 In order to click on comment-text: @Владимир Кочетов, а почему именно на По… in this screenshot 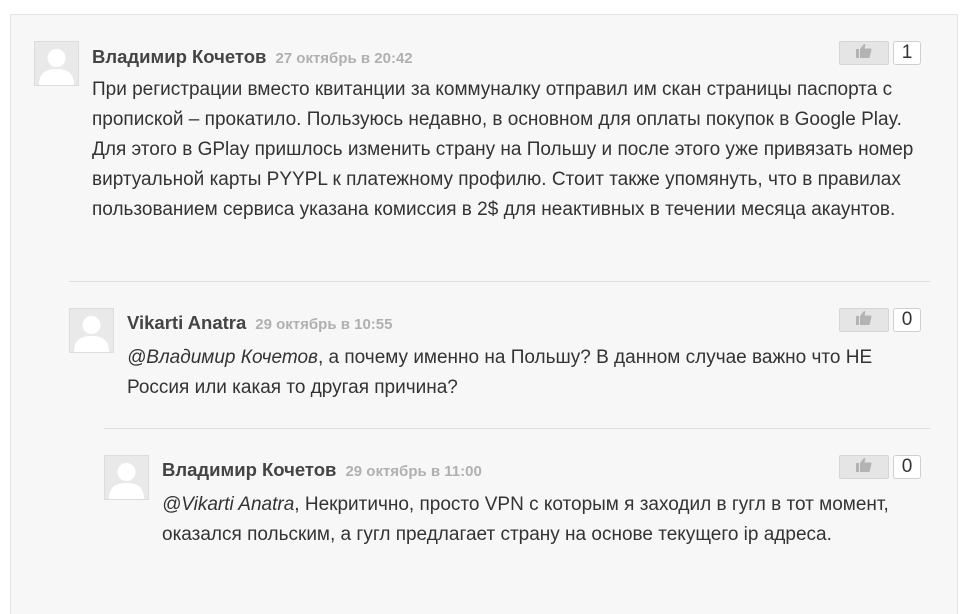, I will do `click(527, 373)`.